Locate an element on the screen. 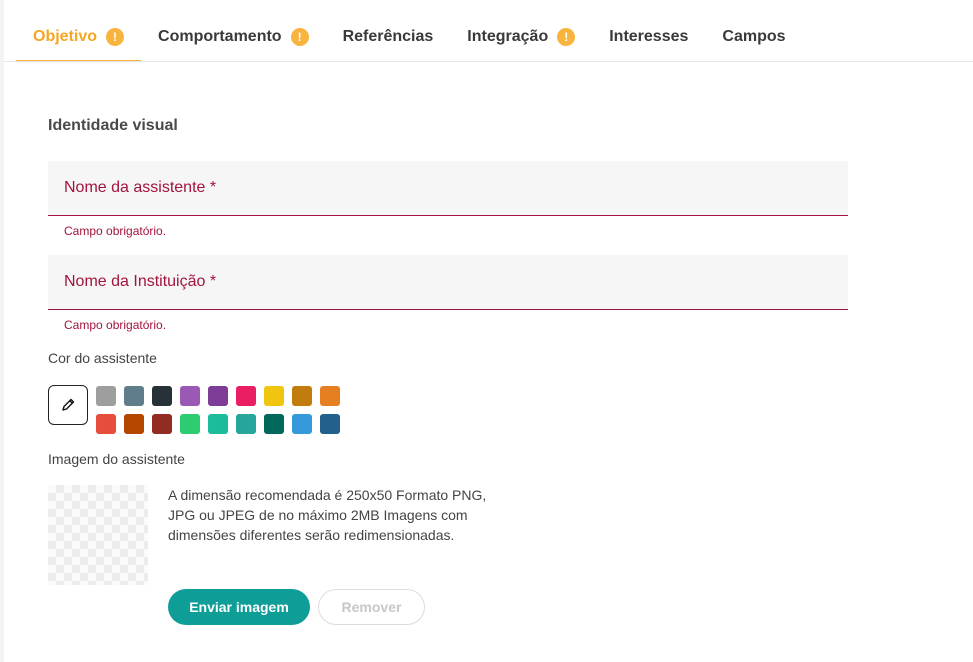 The height and width of the screenshot is (662, 973). tab-label: Interesses is located at coordinates (649, 36).